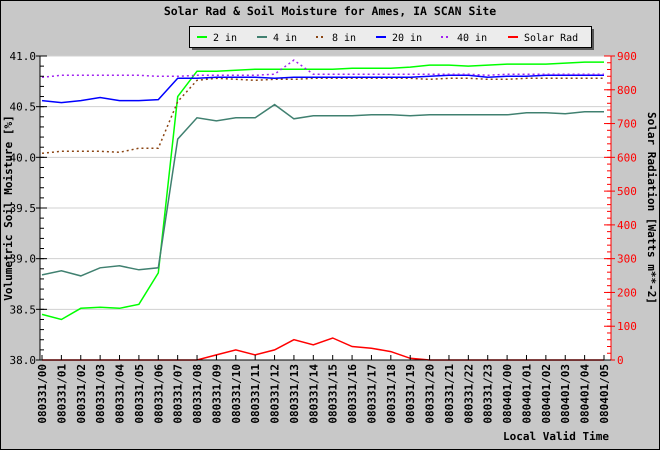 This screenshot has width=660, height=450. Describe the element at coordinates (139, 394) in the screenshot. I see `x-tick-label: 080331/05` at that location.